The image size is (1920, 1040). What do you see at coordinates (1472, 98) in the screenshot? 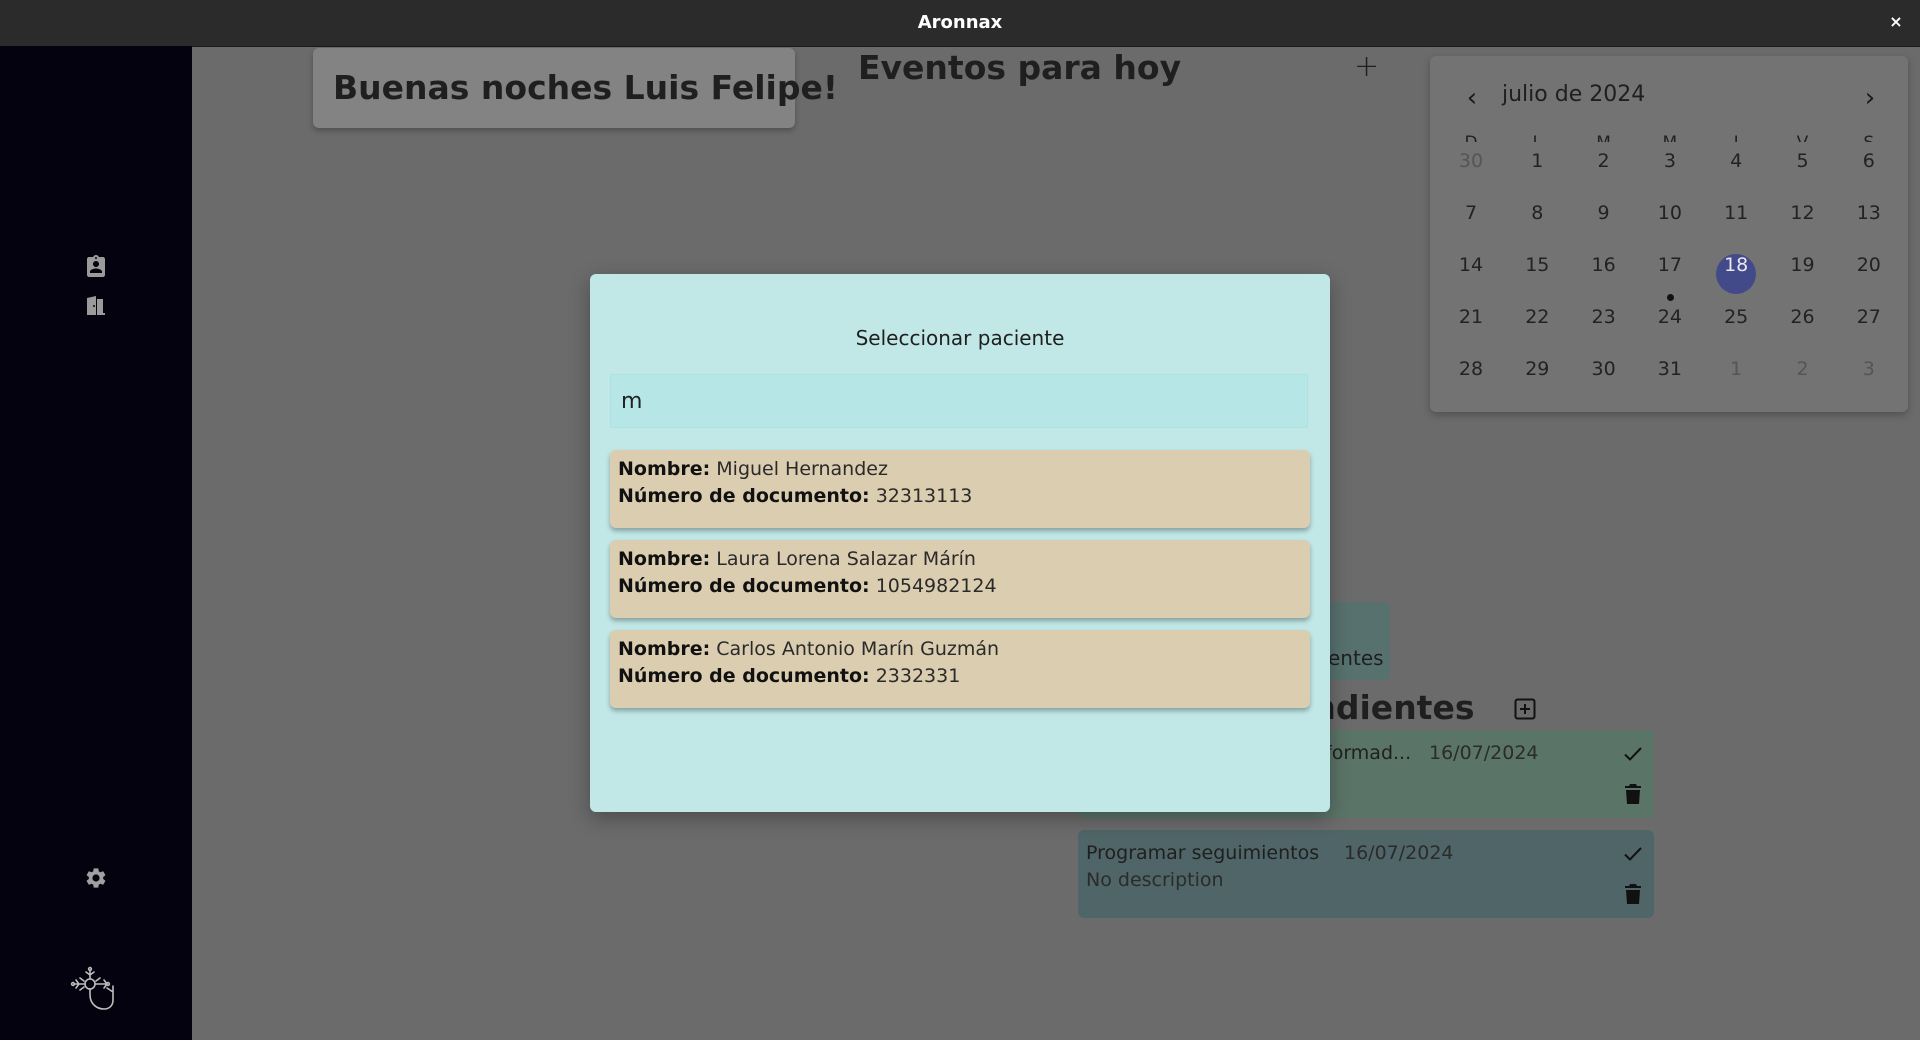
I see `chevron-left-icon: ‹` at bounding box center [1472, 98].